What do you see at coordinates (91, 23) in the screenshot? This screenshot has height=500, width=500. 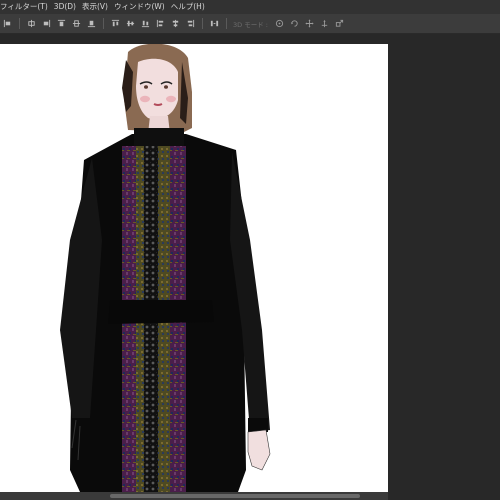 I see `align-bottom-icon` at bounding box center [91, 23].